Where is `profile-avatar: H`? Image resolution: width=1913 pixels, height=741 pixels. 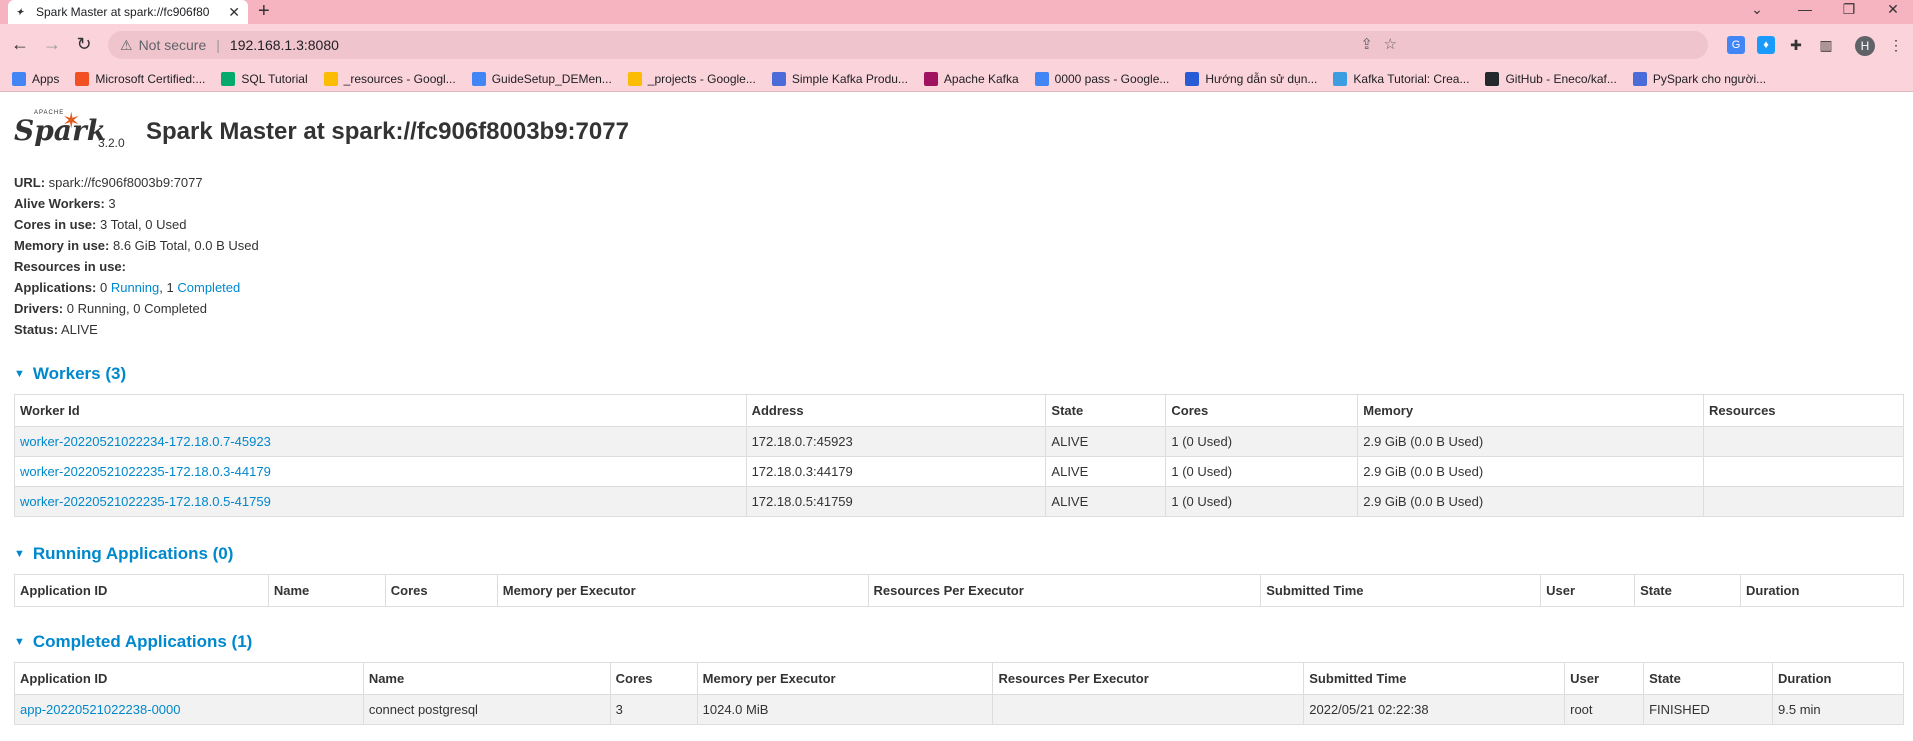
profile-avatar: H is located at coordinates (1865, 46).